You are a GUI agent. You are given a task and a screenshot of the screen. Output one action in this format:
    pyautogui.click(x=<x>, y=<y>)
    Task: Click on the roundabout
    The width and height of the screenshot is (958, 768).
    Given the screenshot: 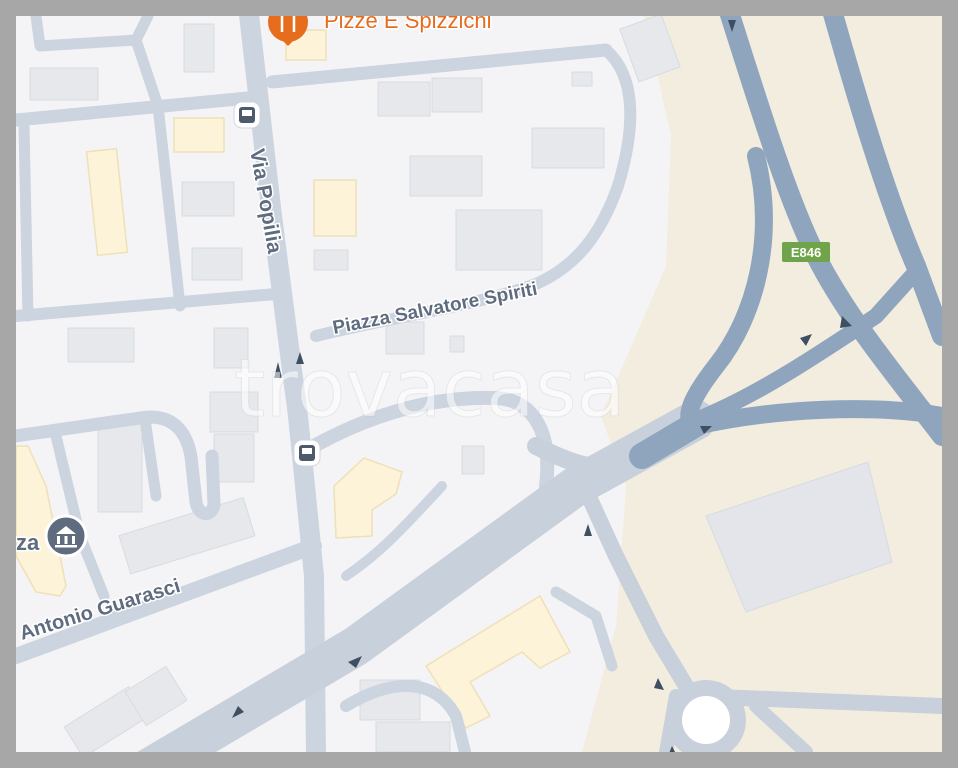 What is the action you would take?
    pyautogui.click(x=706, y=716)
    